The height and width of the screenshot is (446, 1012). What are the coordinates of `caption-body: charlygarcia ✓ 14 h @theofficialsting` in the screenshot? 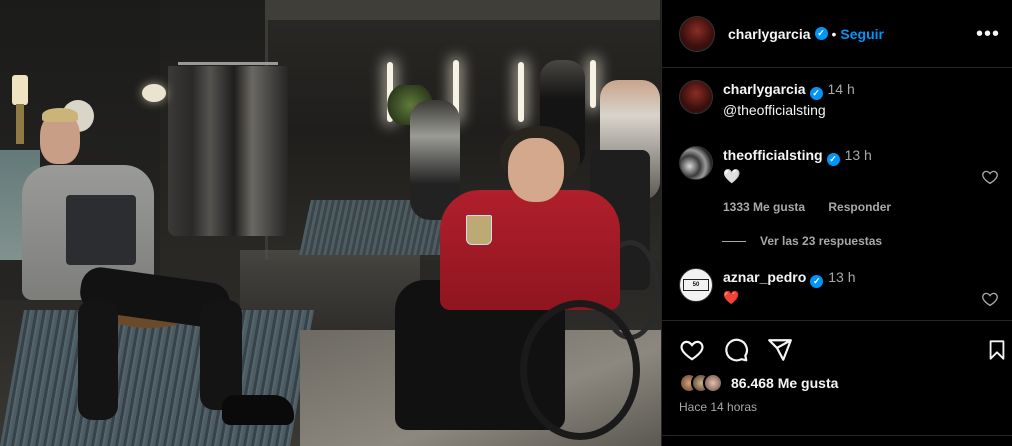 It's located at (848, 100).